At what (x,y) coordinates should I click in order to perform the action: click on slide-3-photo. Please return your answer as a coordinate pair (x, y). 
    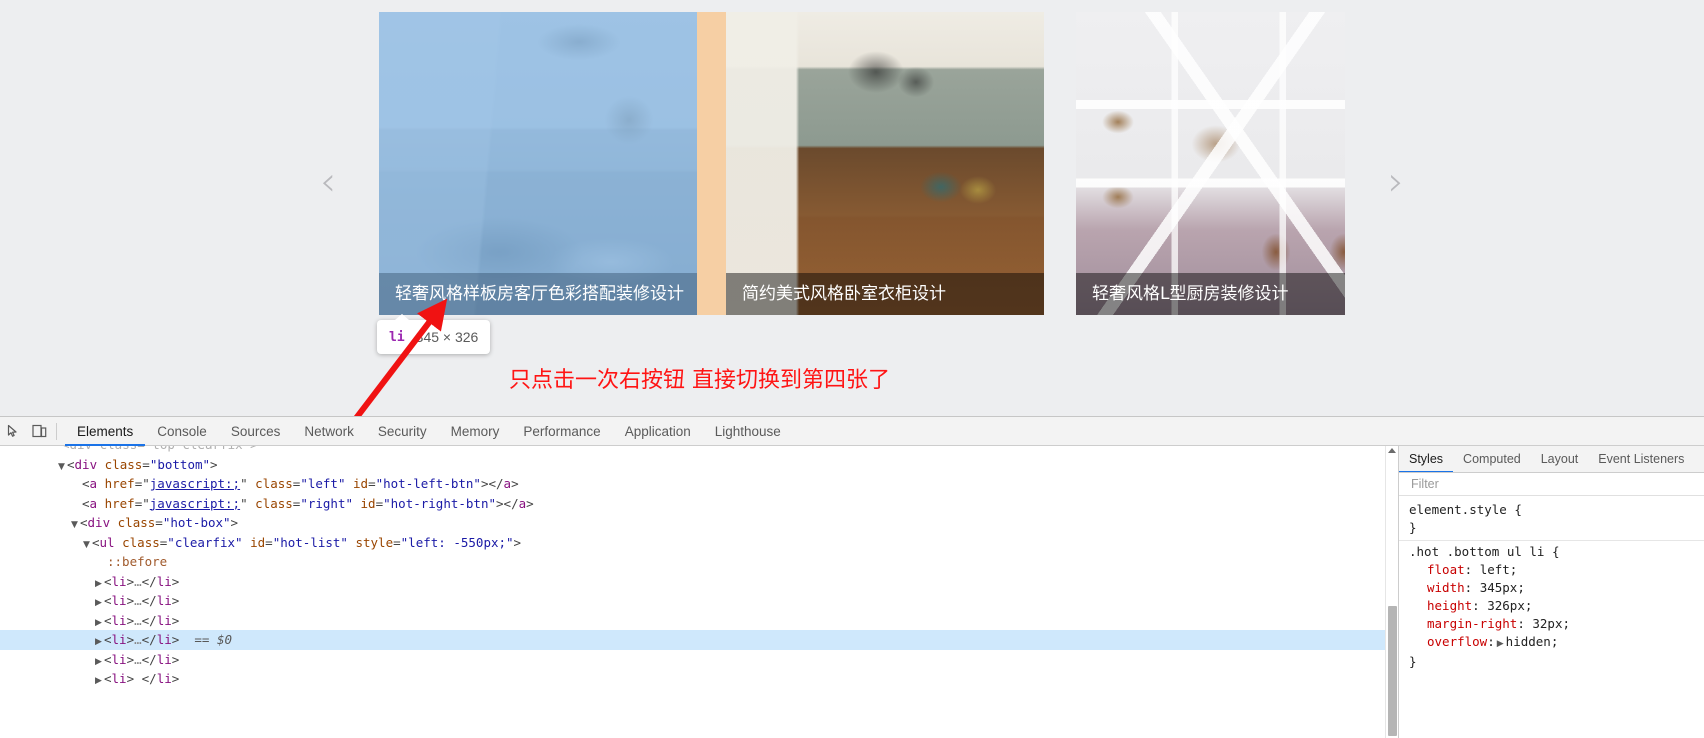
    Looking at the image, I should click on (1210, 163).